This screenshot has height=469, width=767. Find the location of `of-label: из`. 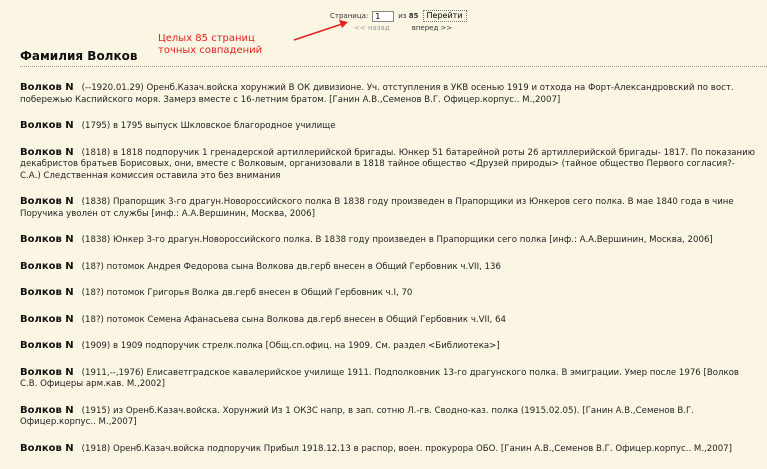

of-label: из is located at coordinates (402, 16).